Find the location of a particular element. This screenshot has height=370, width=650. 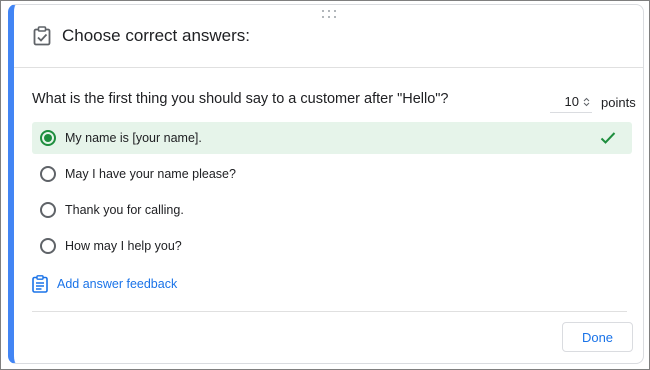

points-control: 10 points is located at coordinates (593, 102).